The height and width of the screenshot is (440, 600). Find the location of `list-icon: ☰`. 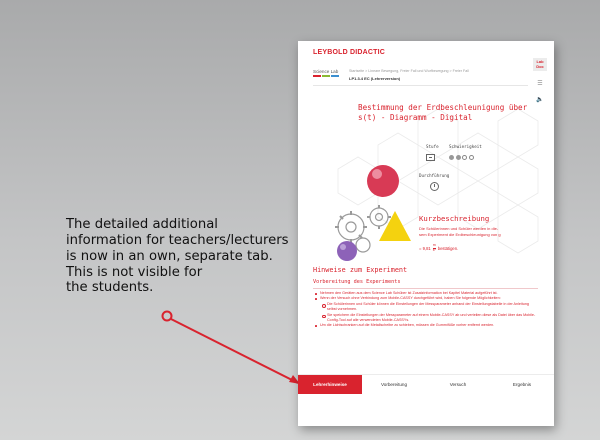

list-icon: ☰ is located at coordinates (540, 84).